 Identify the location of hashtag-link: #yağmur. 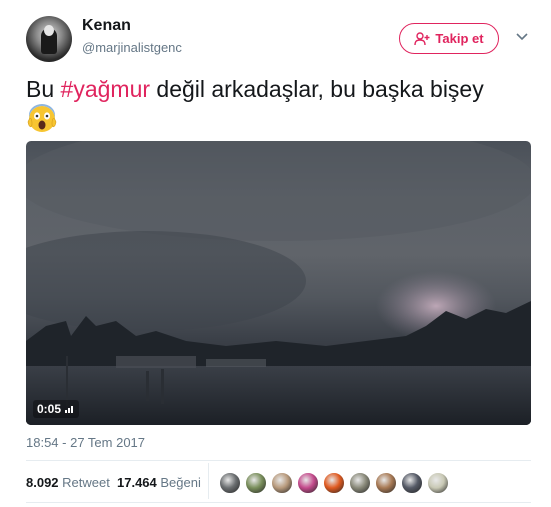
(105, 89).